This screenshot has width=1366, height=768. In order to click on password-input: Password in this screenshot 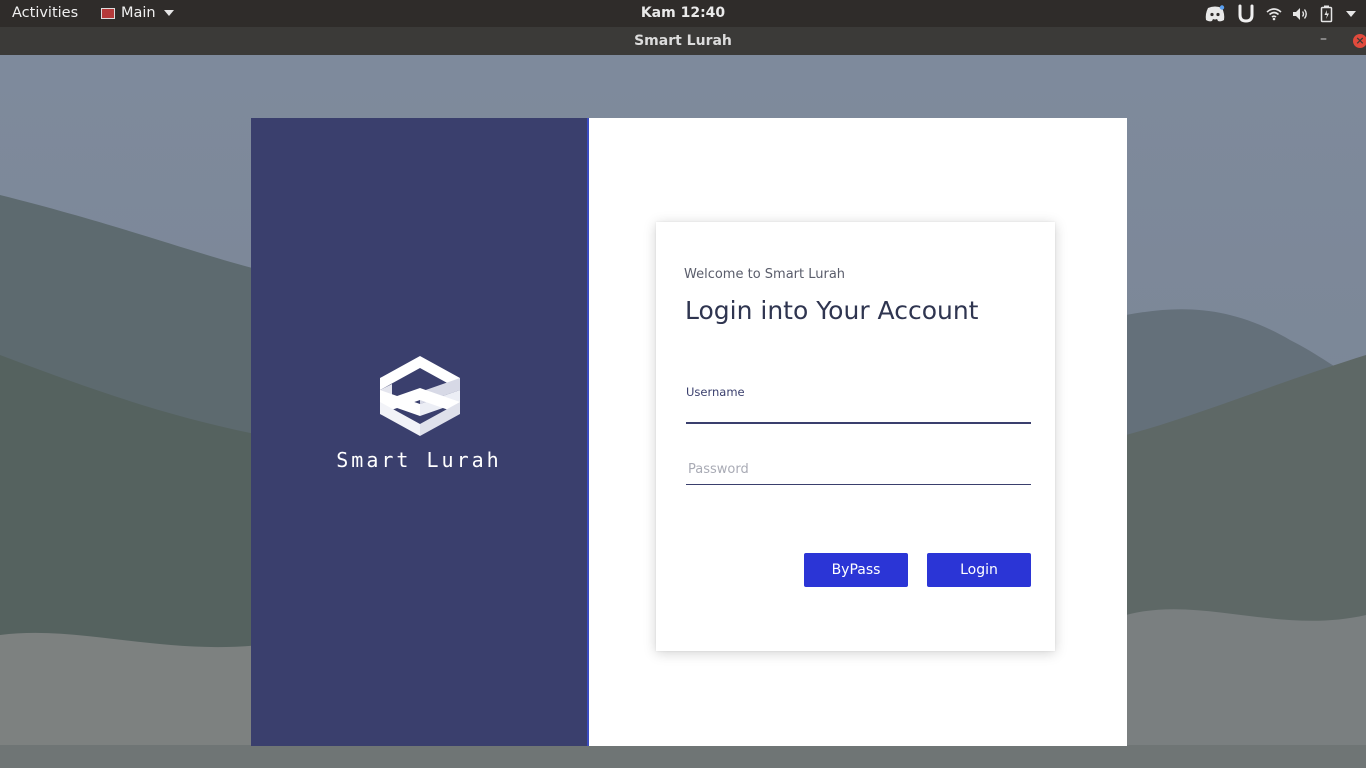, I will do `click(718, 469)`.